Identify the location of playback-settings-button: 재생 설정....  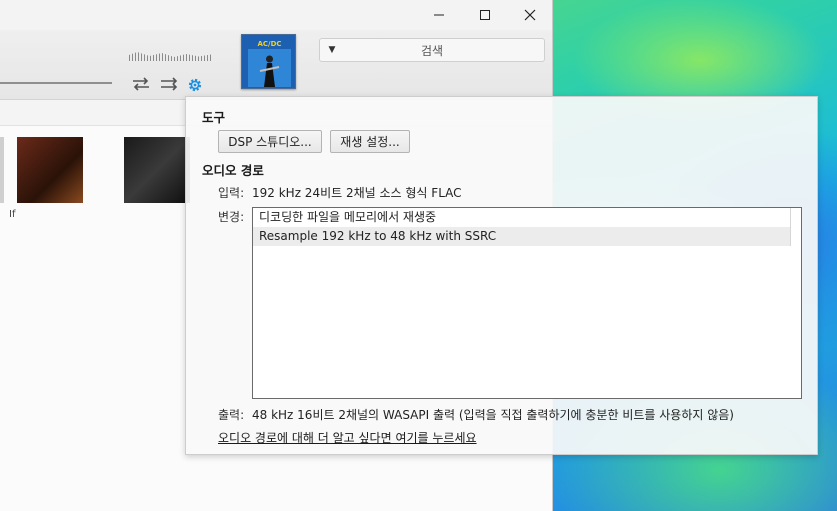
(370, 141).